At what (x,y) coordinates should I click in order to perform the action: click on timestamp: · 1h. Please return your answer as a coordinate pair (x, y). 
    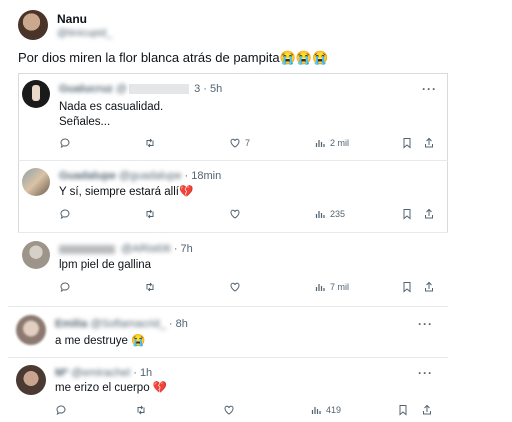
    Looking at the image, I should click on (142, 373).